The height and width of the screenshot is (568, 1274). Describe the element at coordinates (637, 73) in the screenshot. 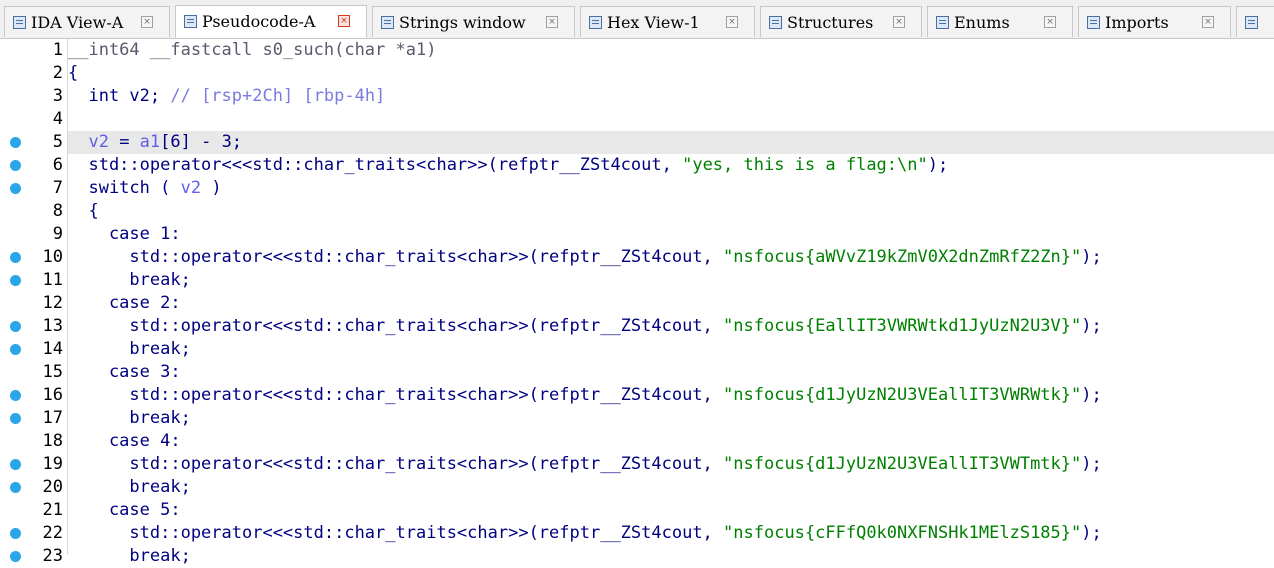

I see `code-line: 2{` at that location.